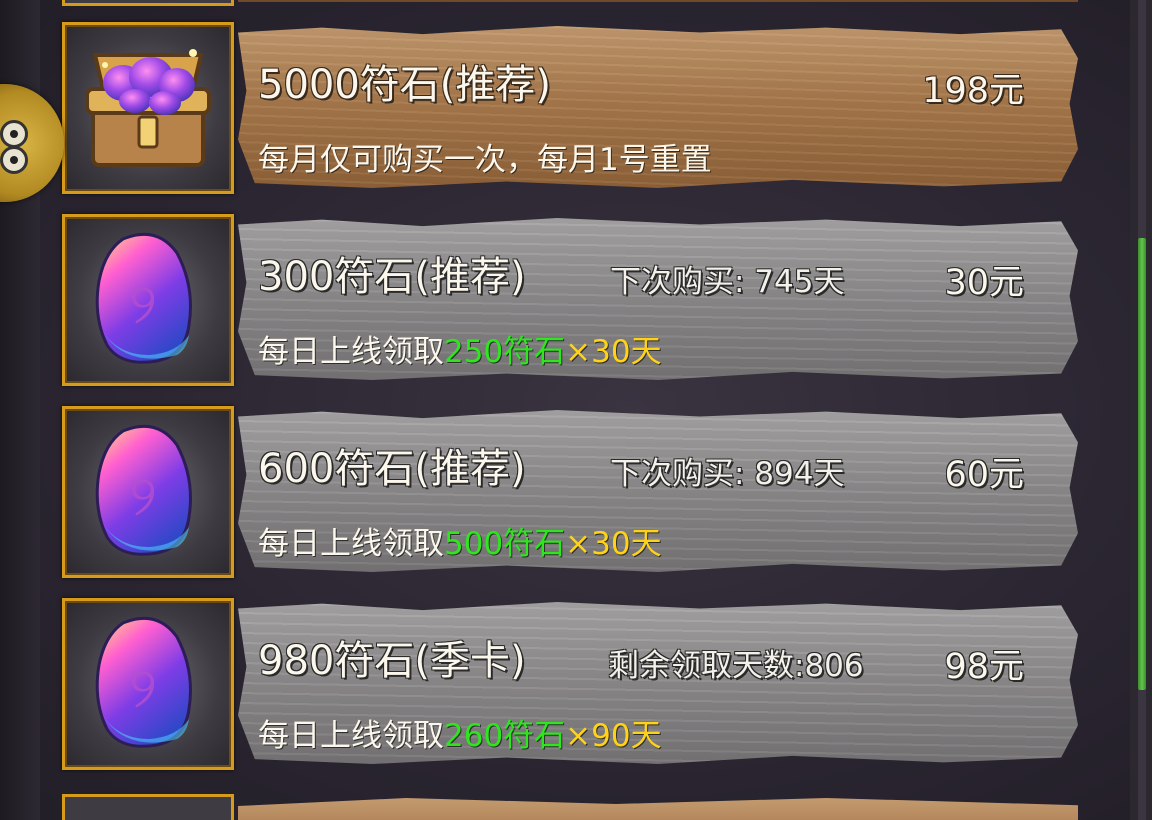 The width and height of the screenshot is (1152, 820). I want to click on item-title: 300符石(推荐), so click(392, 277).